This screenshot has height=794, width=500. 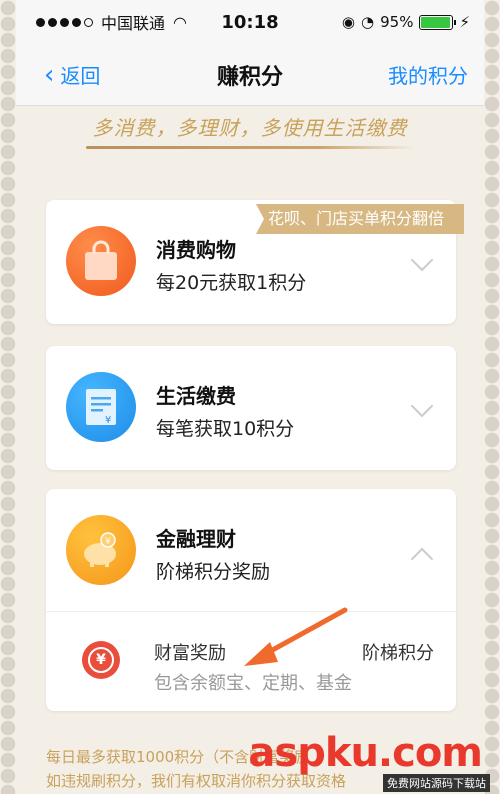 What do you see at coordinates (231, 283) in the screenshot?
I see `card-subtitle: 每20元获取1积分` at bounding box center [231, 283].